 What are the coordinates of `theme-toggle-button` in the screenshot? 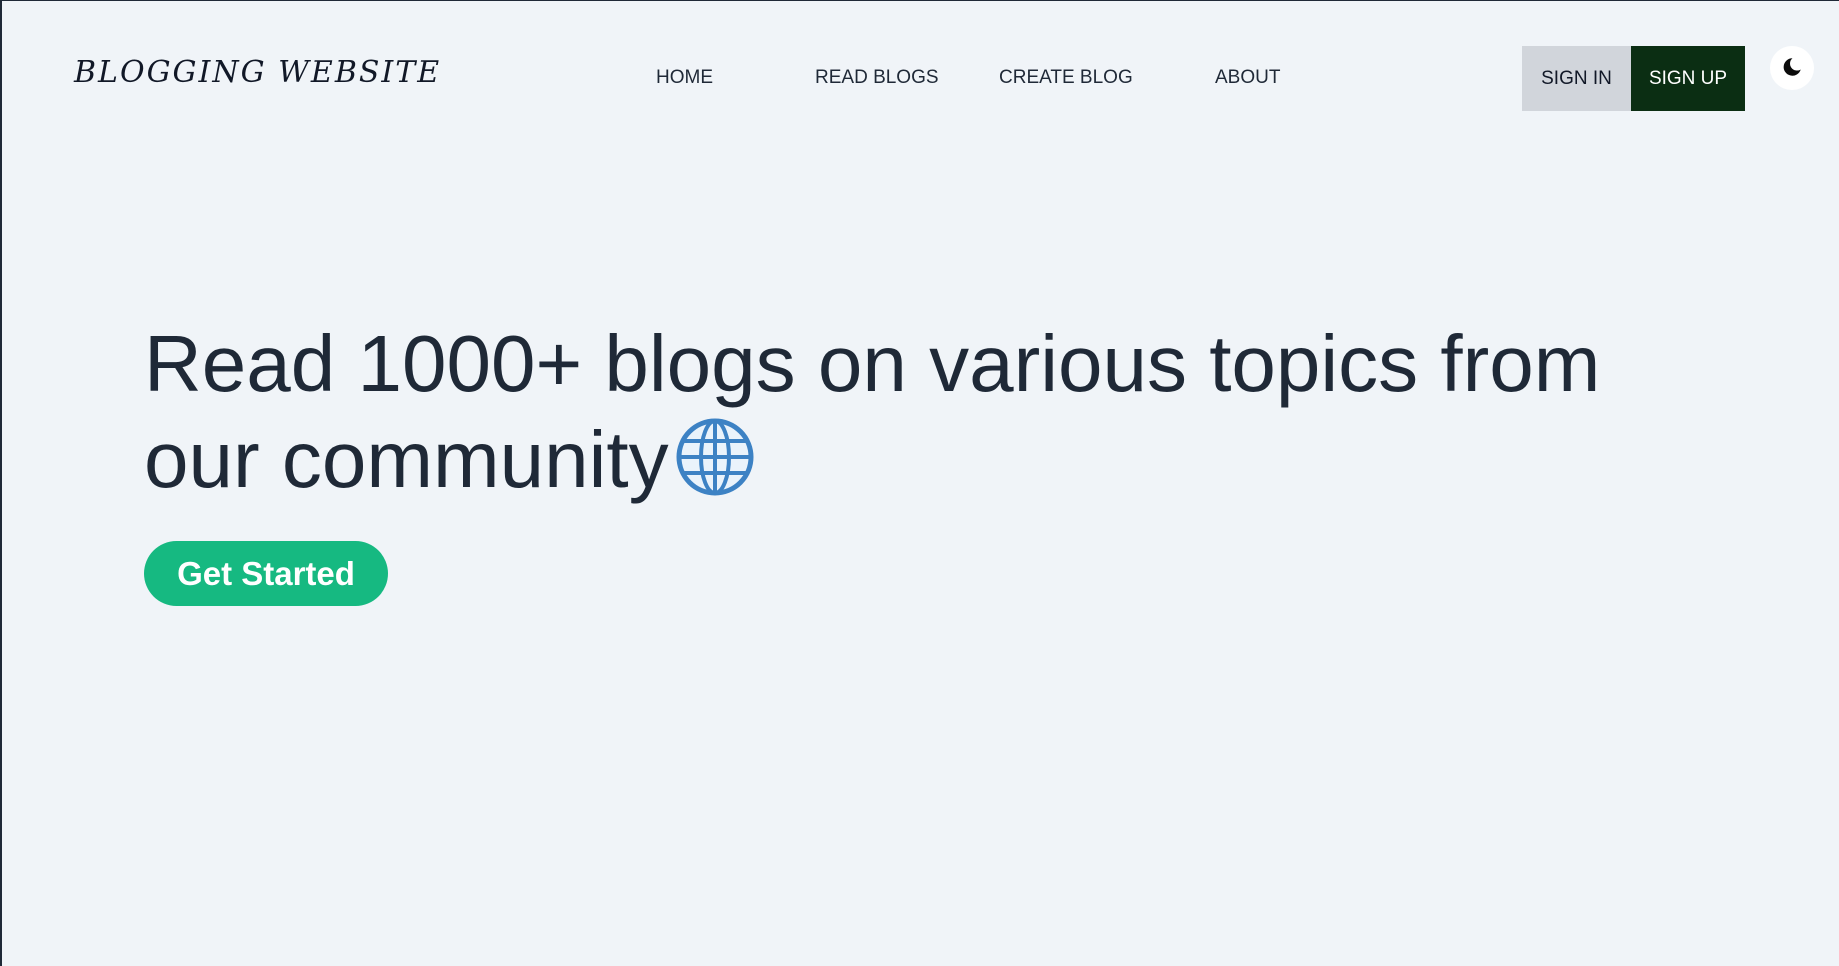 It's located at (1792, 68).